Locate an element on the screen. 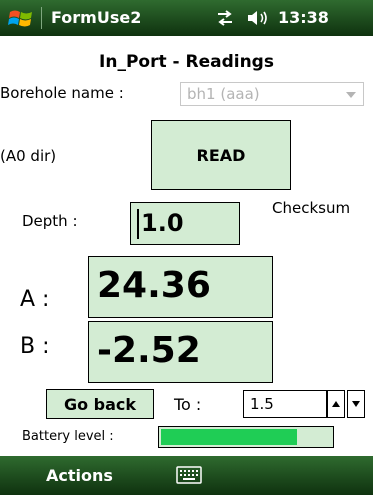 The width and height of the screenshot is (373, 495). arrow-up-icon is located at coordinates (336, 404).